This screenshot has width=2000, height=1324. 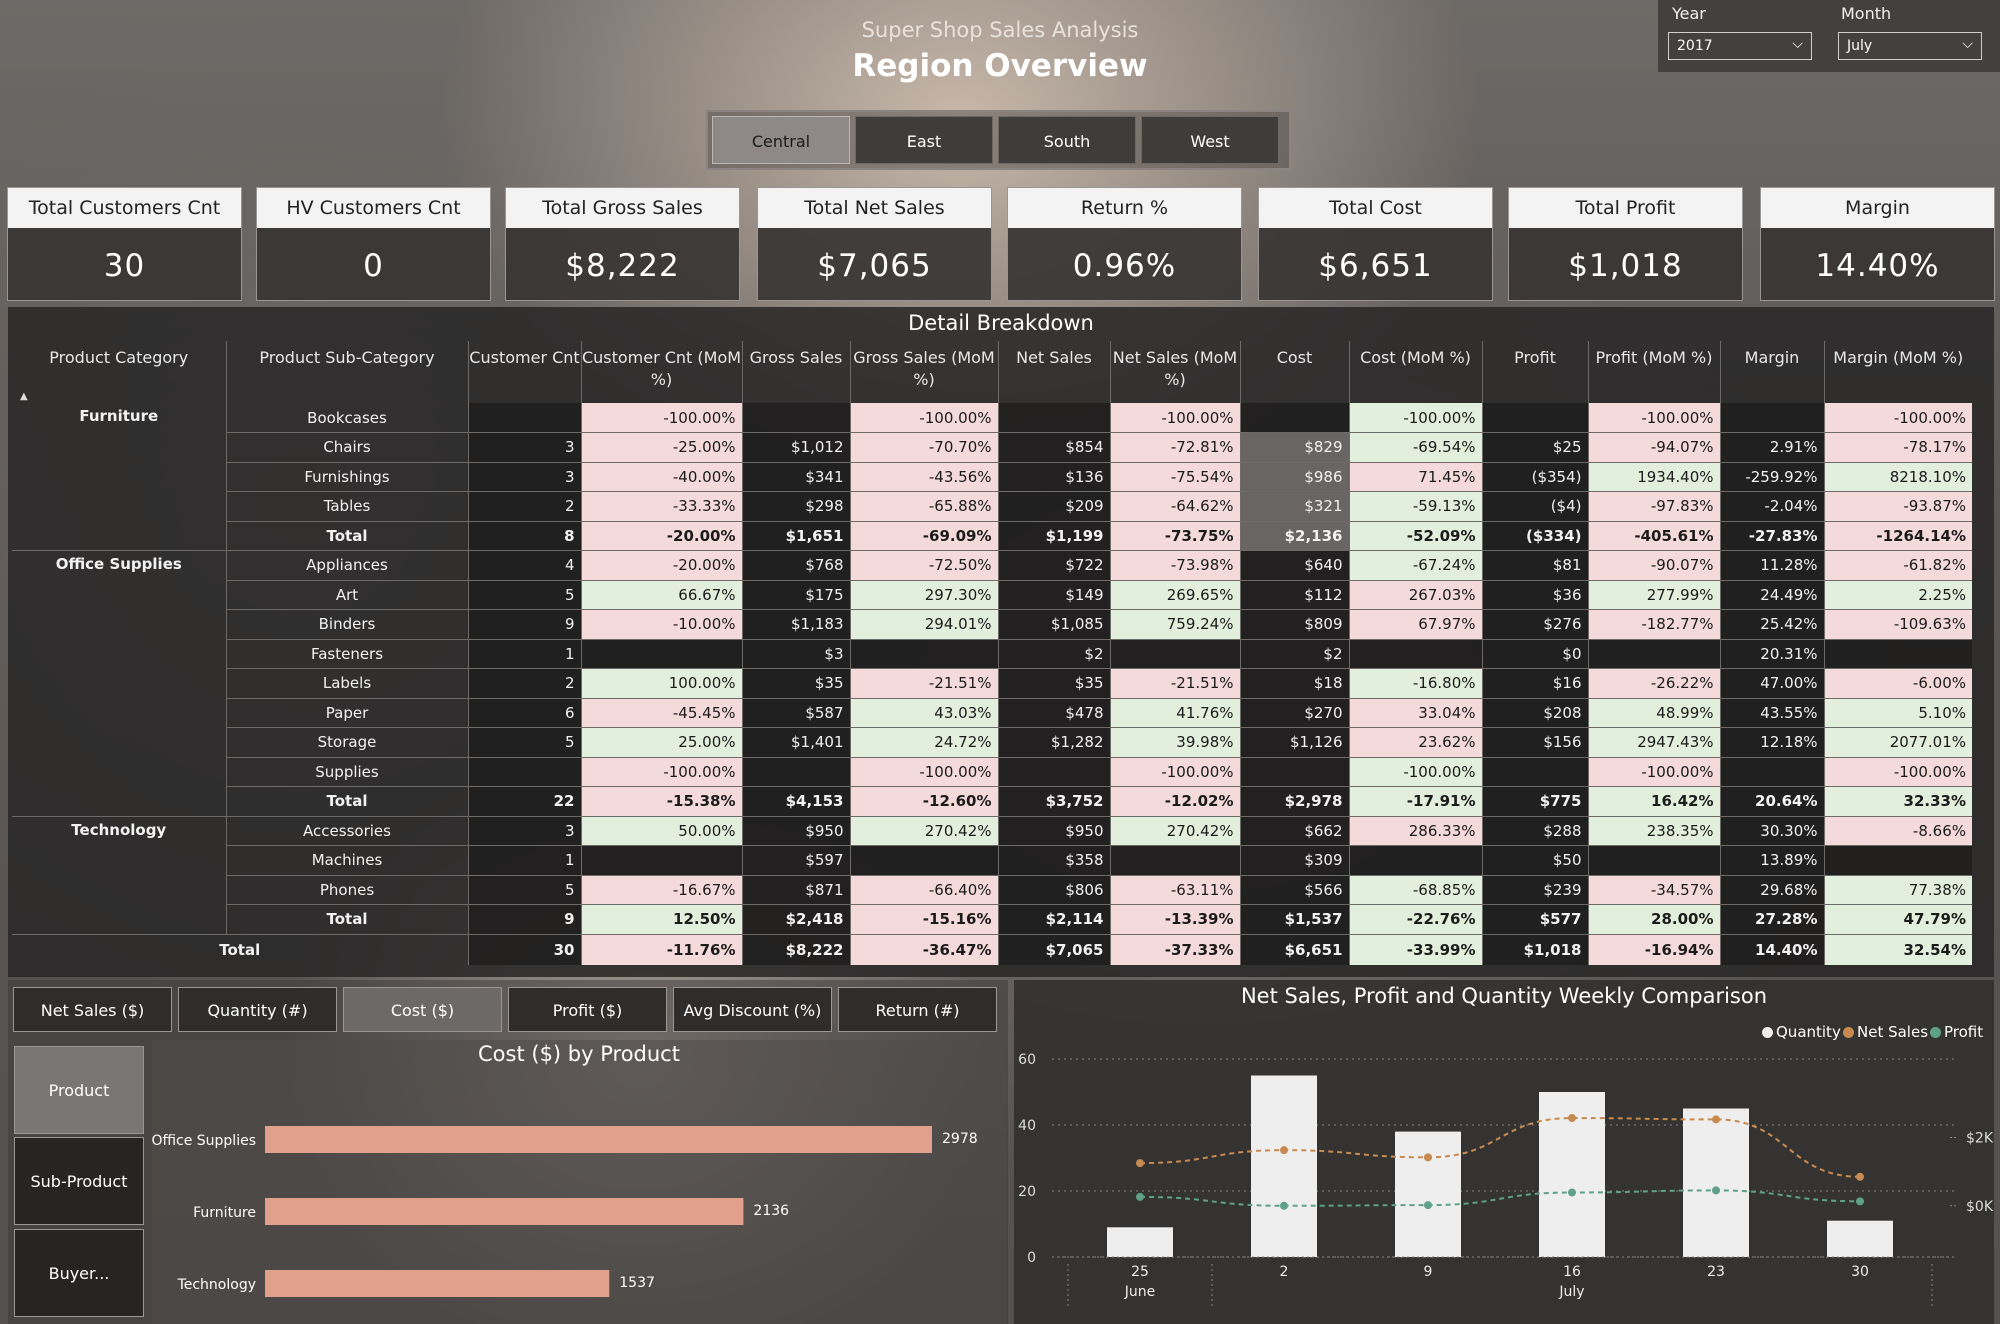 What do you see at coordinates (752, 1009) in the screenshot?
I see `measure-button-avg-discount: Avg Discount (%)` at bounding box center [752, 1009].